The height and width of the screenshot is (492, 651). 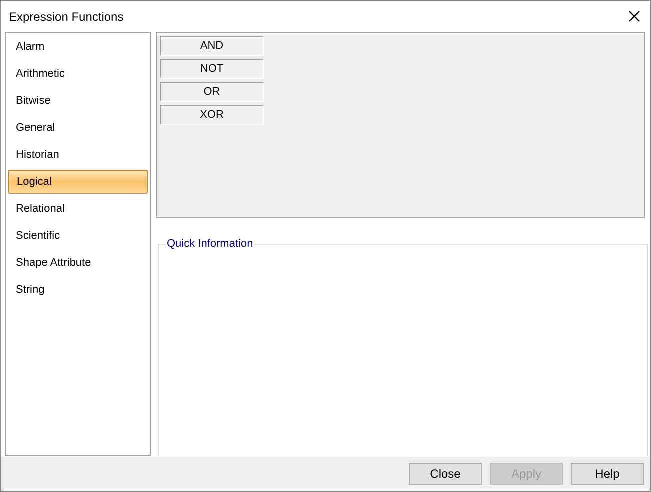 What do you see at coordinates (212, 69) in the screenshot?
I see `function-item: NOT` at bounding box center [212, 69].